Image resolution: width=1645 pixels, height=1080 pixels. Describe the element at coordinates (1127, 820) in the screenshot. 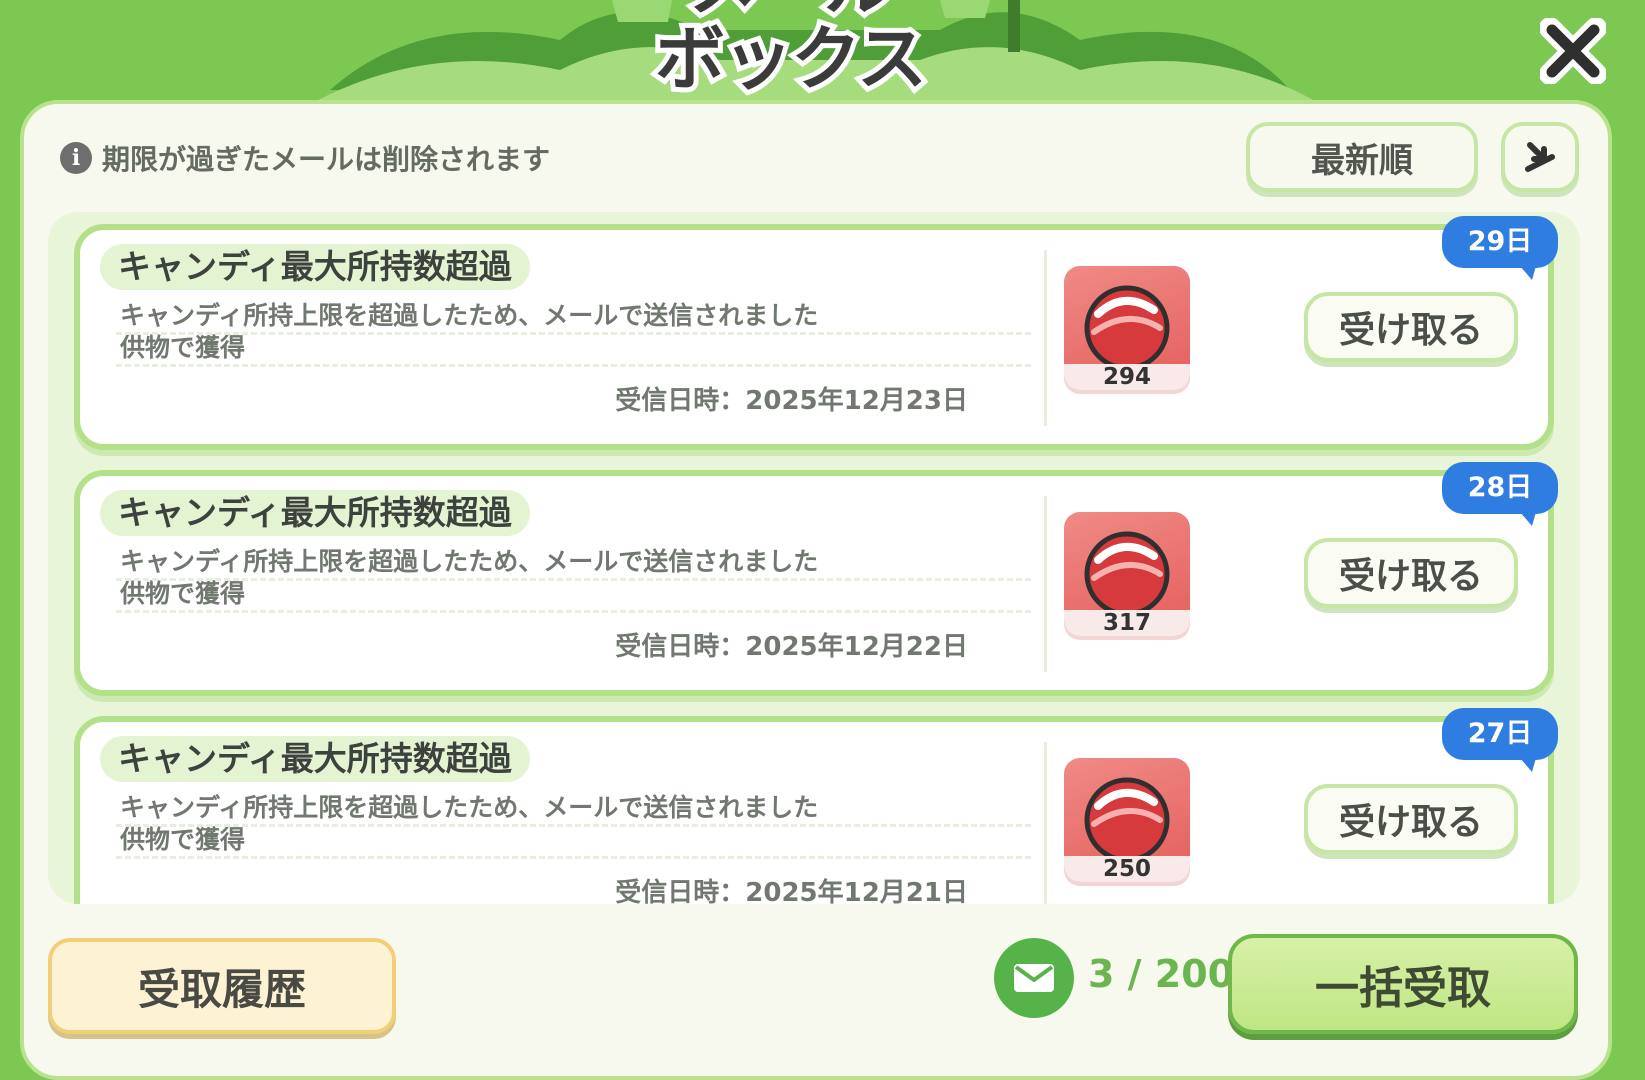

I see `reward-item: 250` at that location.